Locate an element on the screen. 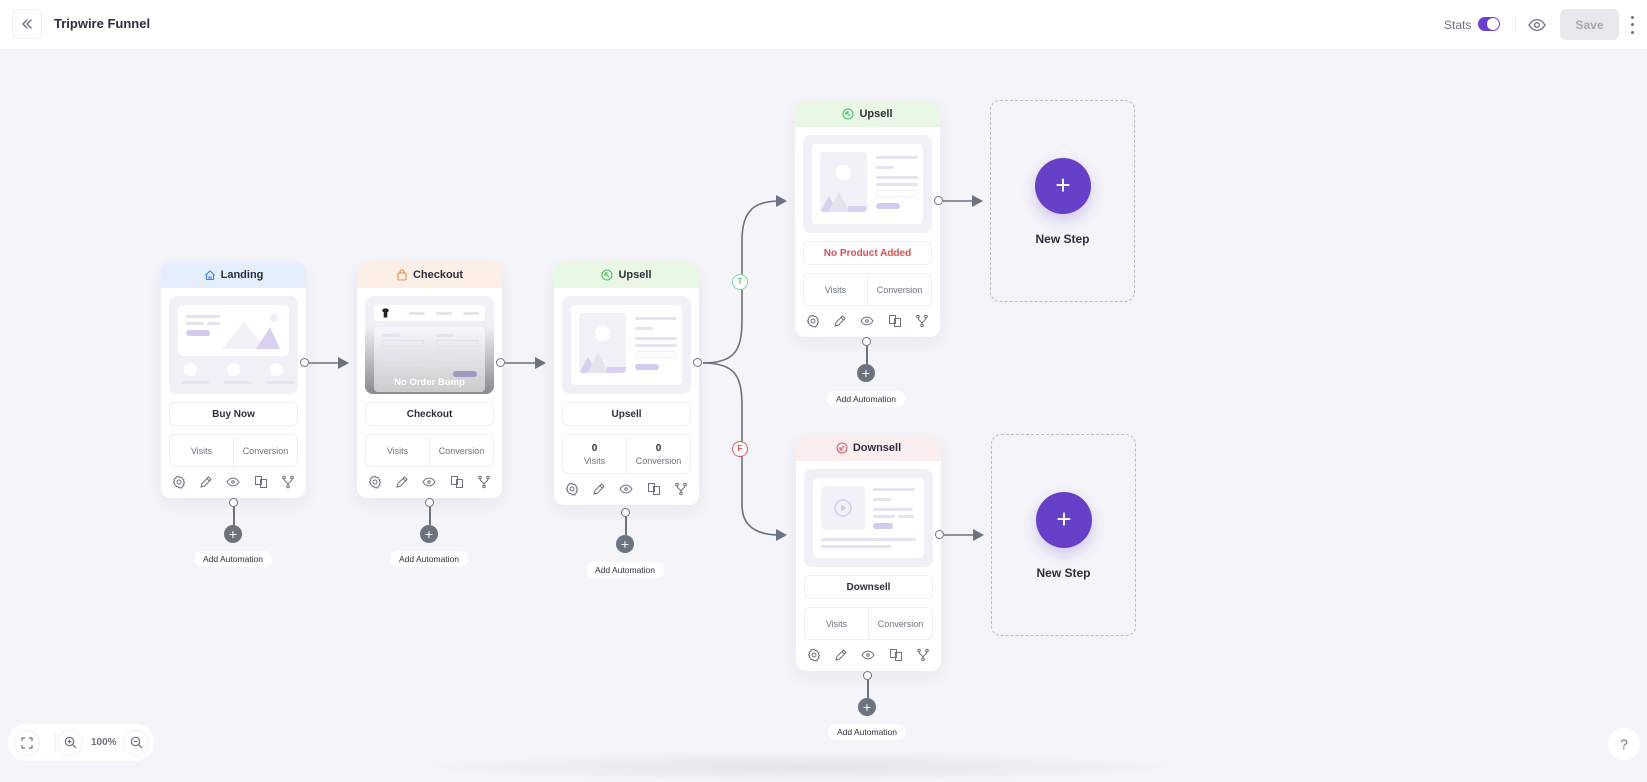 This screenshot has width=1647, height=782. save-button: Save is located at coordinates (1589, 24).